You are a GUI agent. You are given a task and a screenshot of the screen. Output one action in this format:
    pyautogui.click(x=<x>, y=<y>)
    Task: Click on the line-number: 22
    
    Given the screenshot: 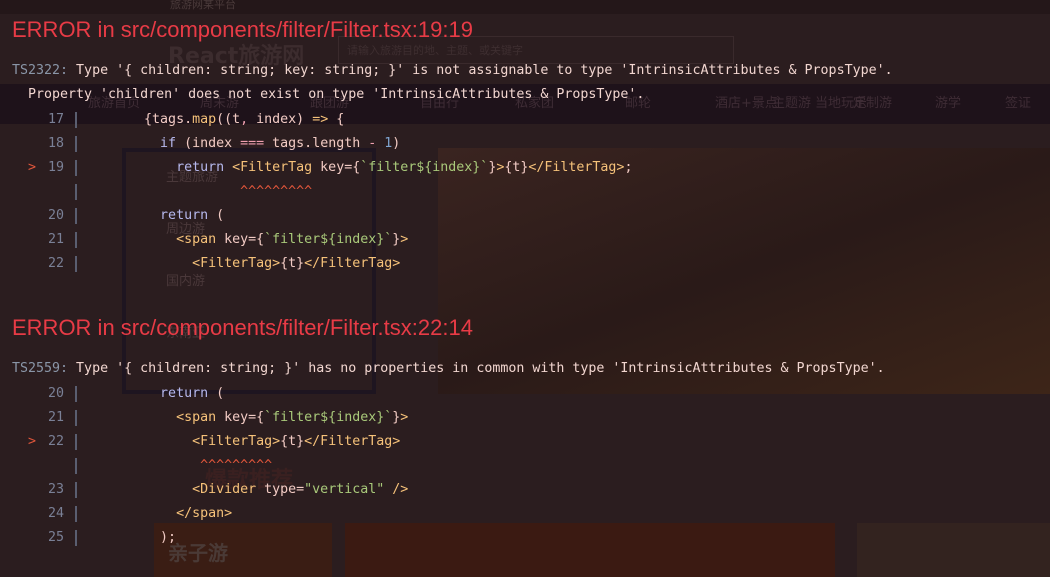 What is the action you would take?
    pyautogui.click(x=55, y=263)
    